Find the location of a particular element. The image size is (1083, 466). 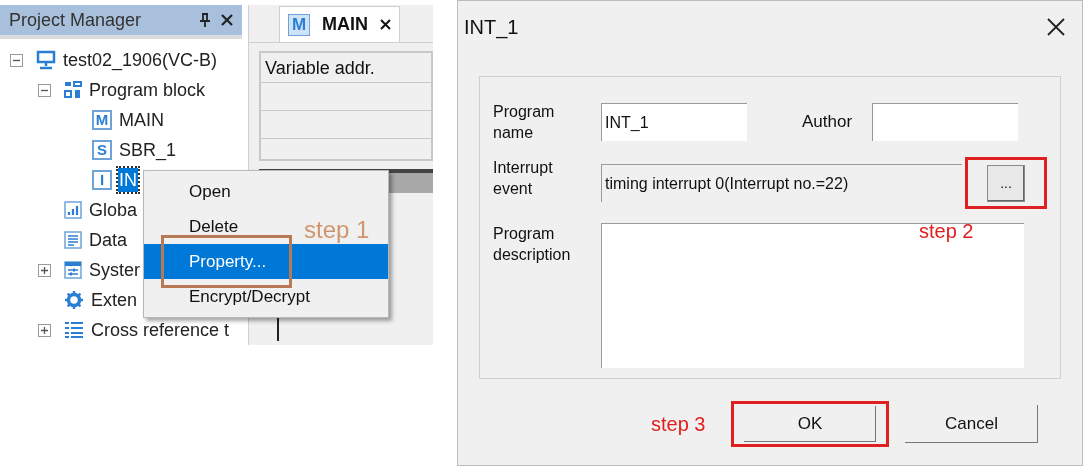

tree-item: Data is located at coordinates (108, 240).